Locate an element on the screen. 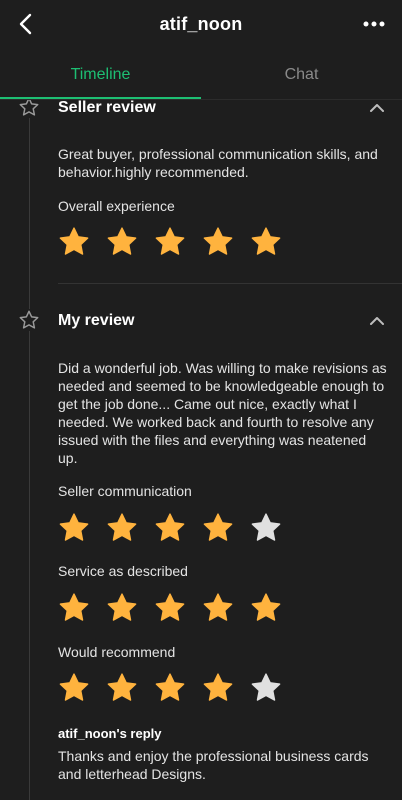 The width and height of the screenshot is (402, 800). section-divider is located at coordinates (230, 283).